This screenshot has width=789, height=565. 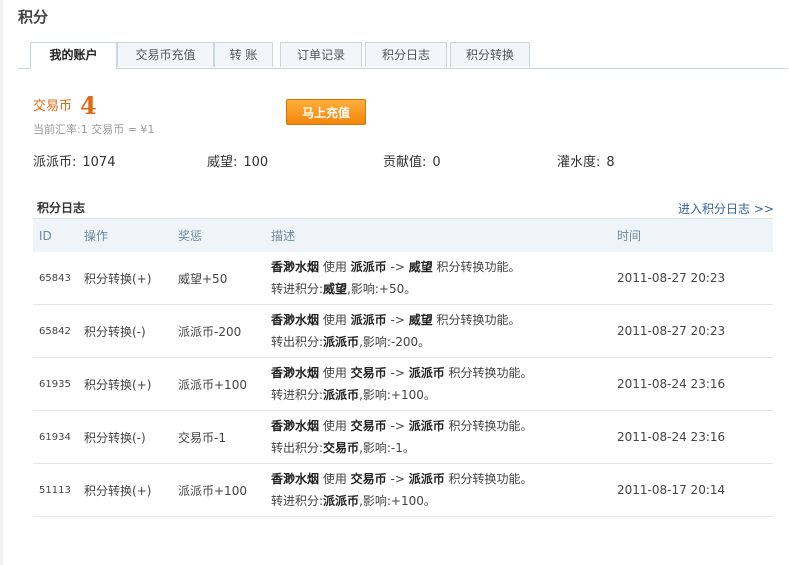 What do you see at coordinates (243, 54) in the screenshot?
I see `tab-transfer: 转 账` at bounding box center [243, 54].